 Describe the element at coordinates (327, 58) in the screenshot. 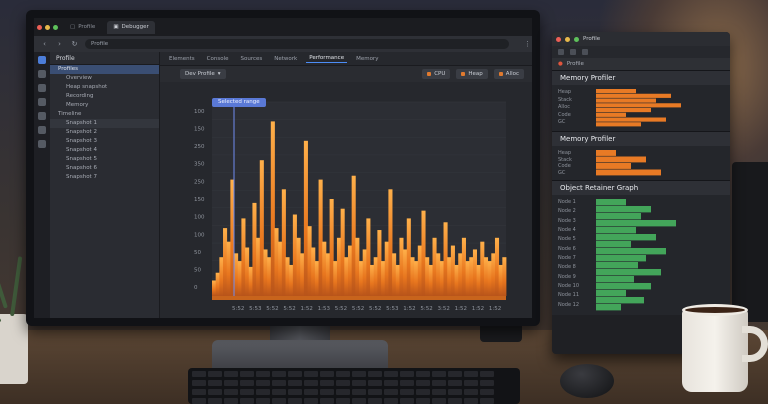

I see `devtools-tab: Performance` at that location.